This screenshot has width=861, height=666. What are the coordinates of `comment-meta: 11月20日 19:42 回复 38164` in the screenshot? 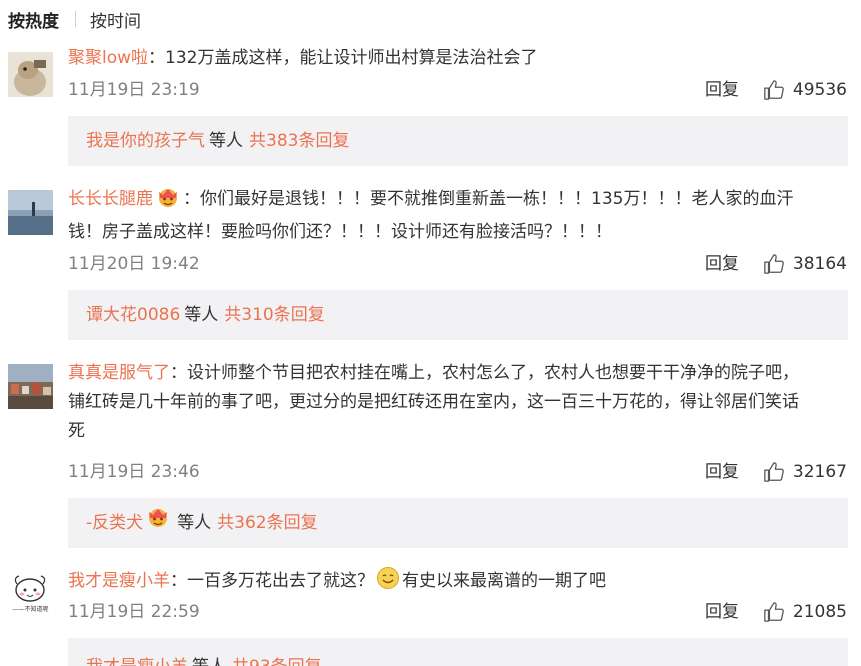 It's located at (457, 264).